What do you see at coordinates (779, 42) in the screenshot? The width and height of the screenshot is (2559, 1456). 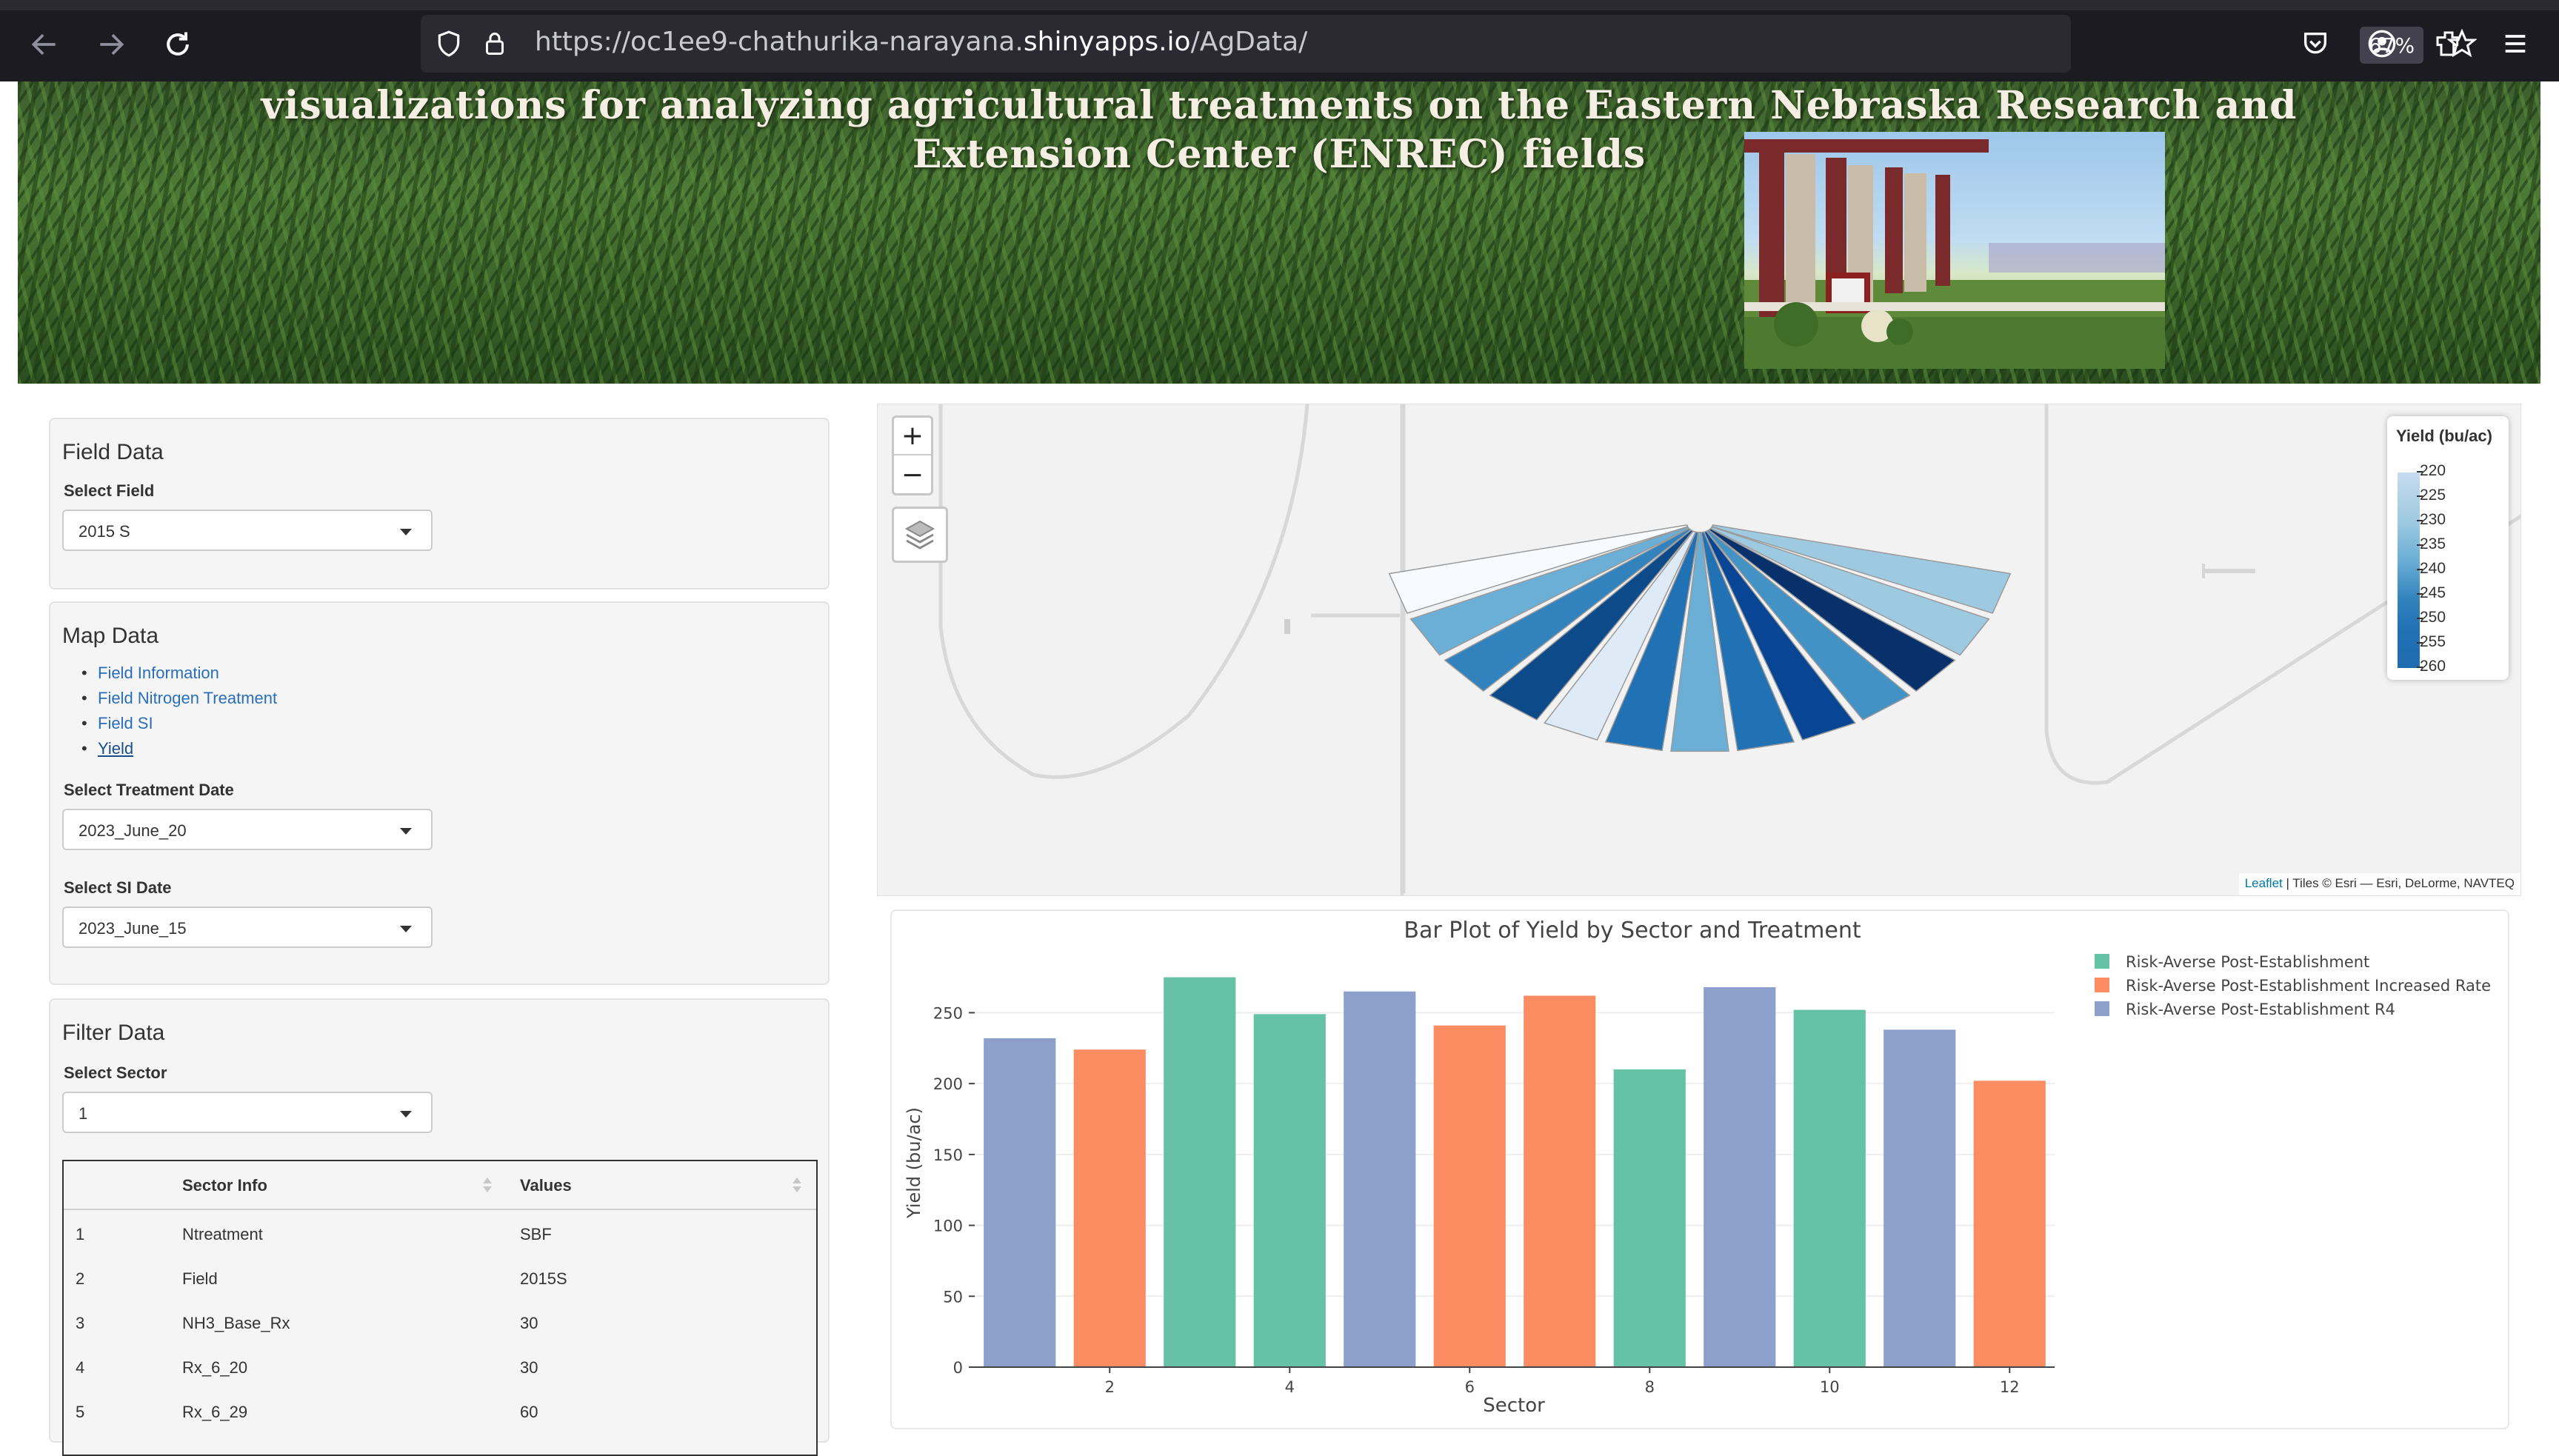 I see `url-prefix: https://oc1ee9-chathurika-narayana.` at bounding box center [779, 42].